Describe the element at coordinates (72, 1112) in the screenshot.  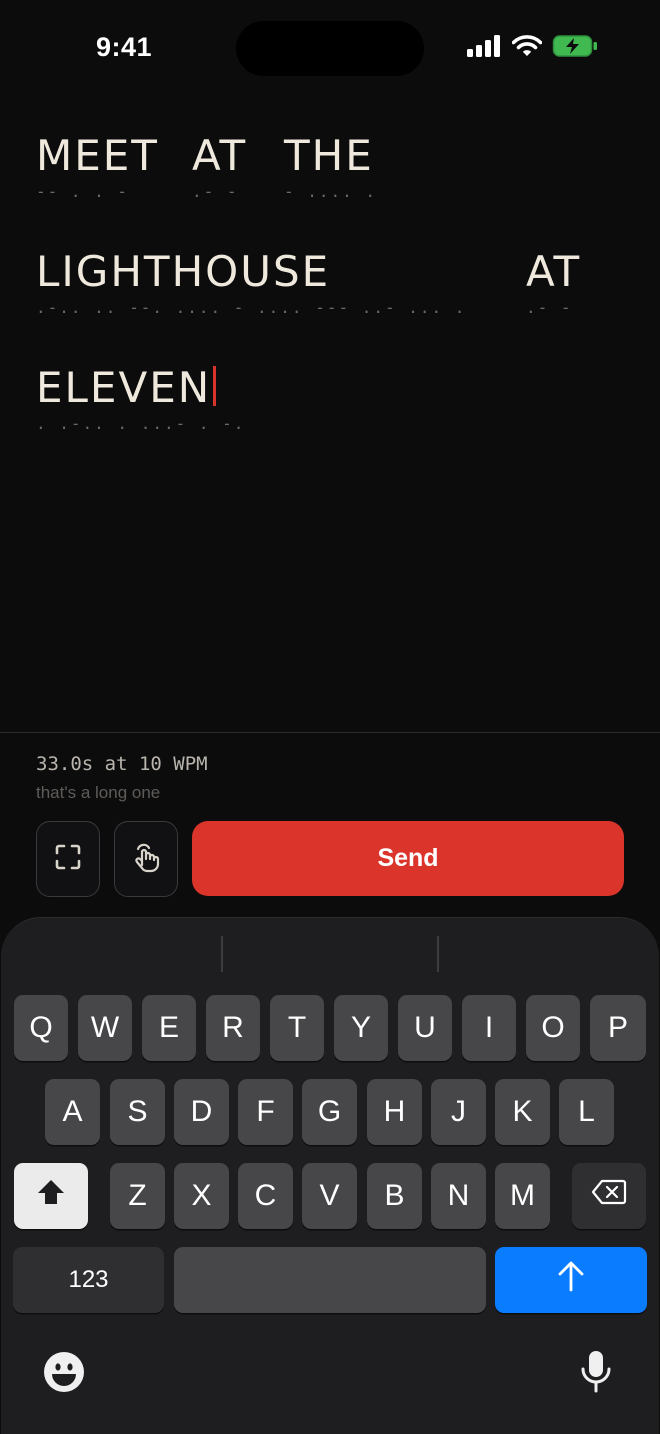
I see `key-a: A` at that location.